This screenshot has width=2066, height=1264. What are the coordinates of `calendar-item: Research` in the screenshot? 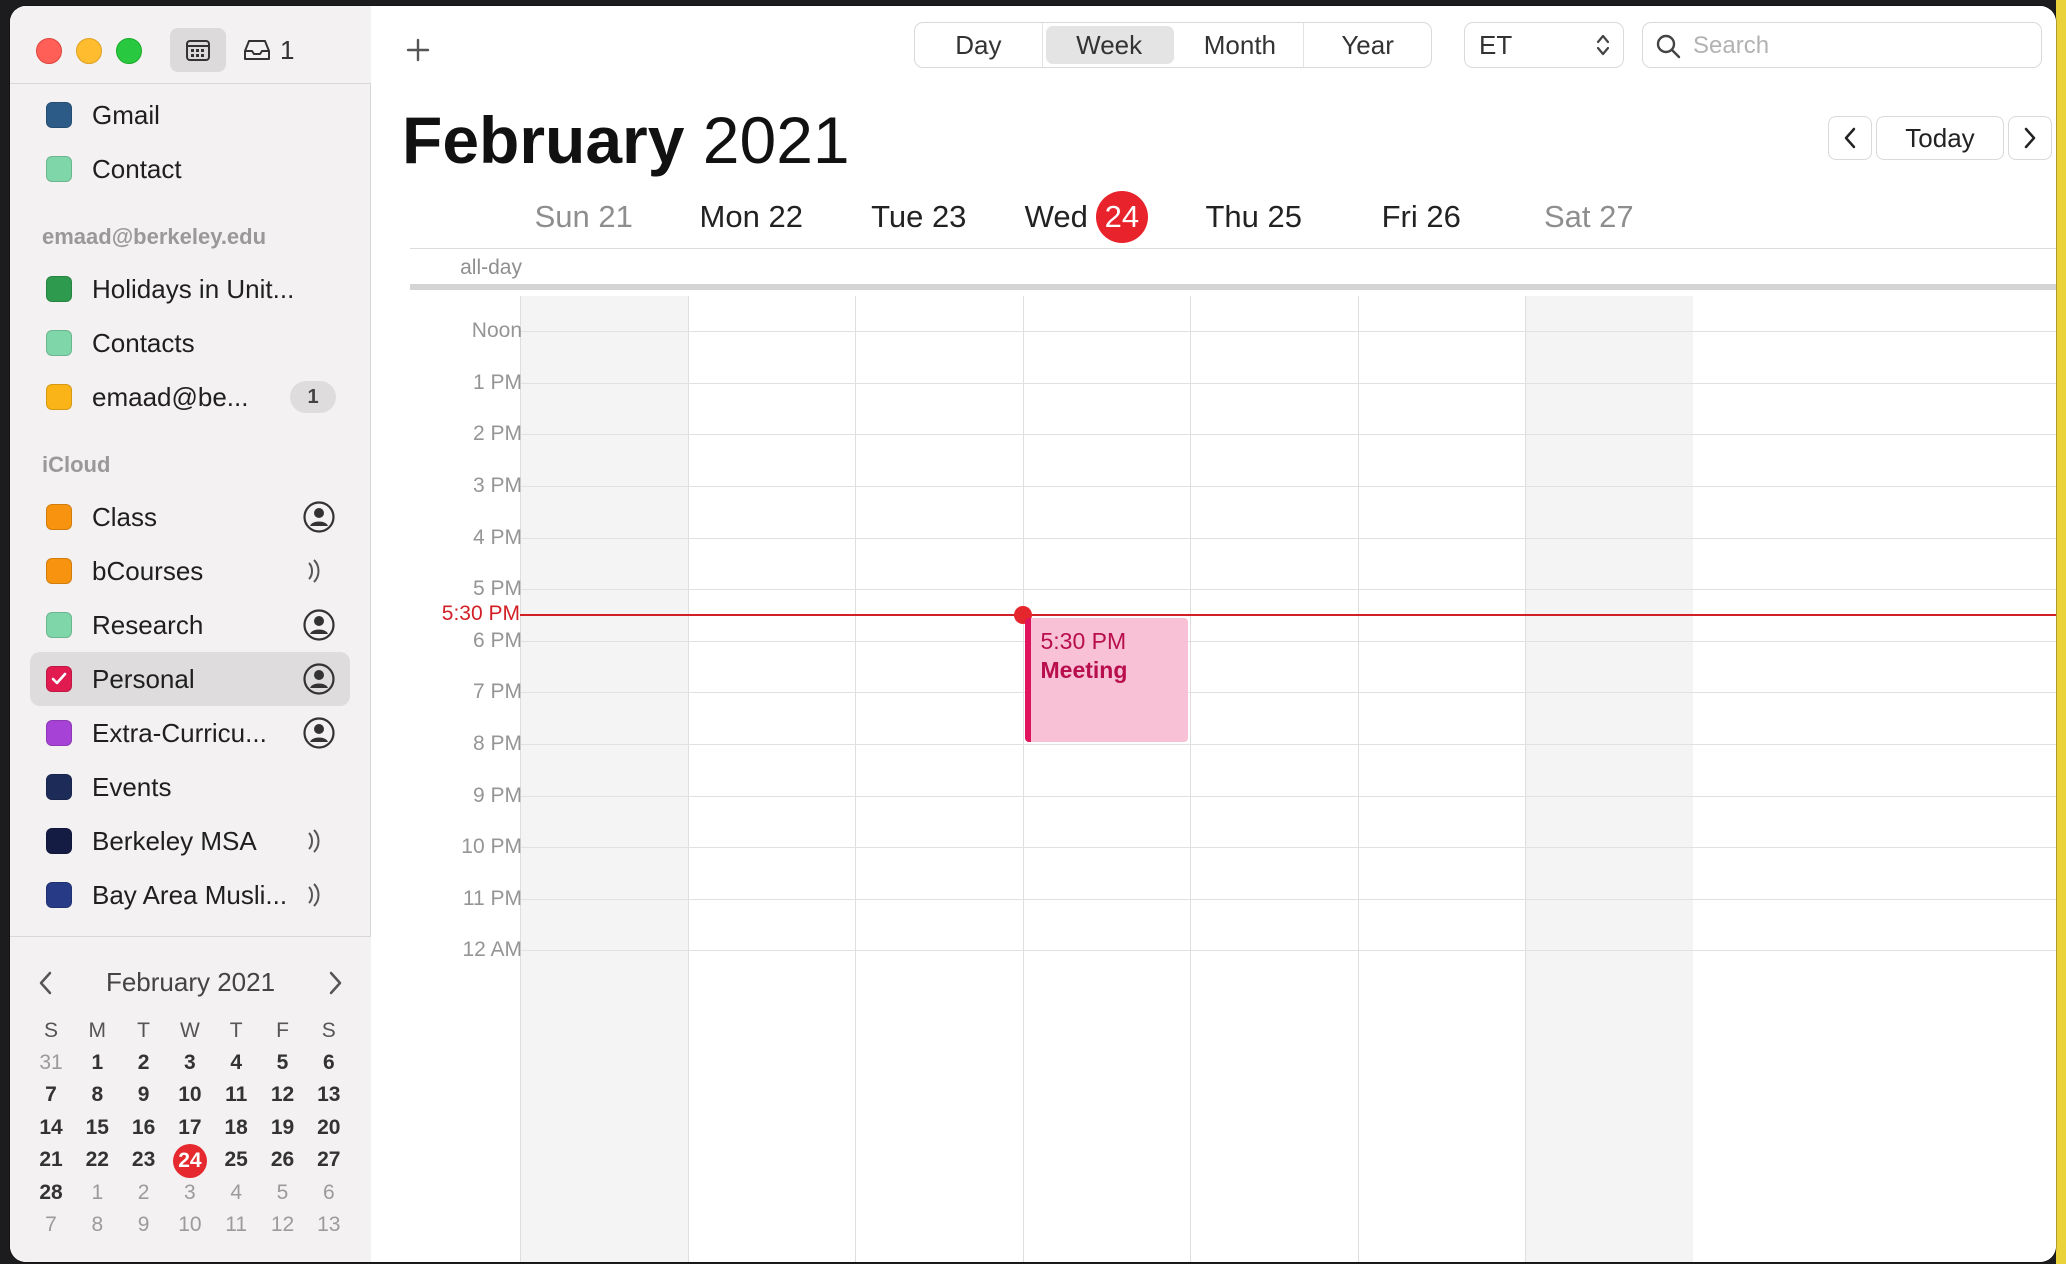 It's located at (190, 625).